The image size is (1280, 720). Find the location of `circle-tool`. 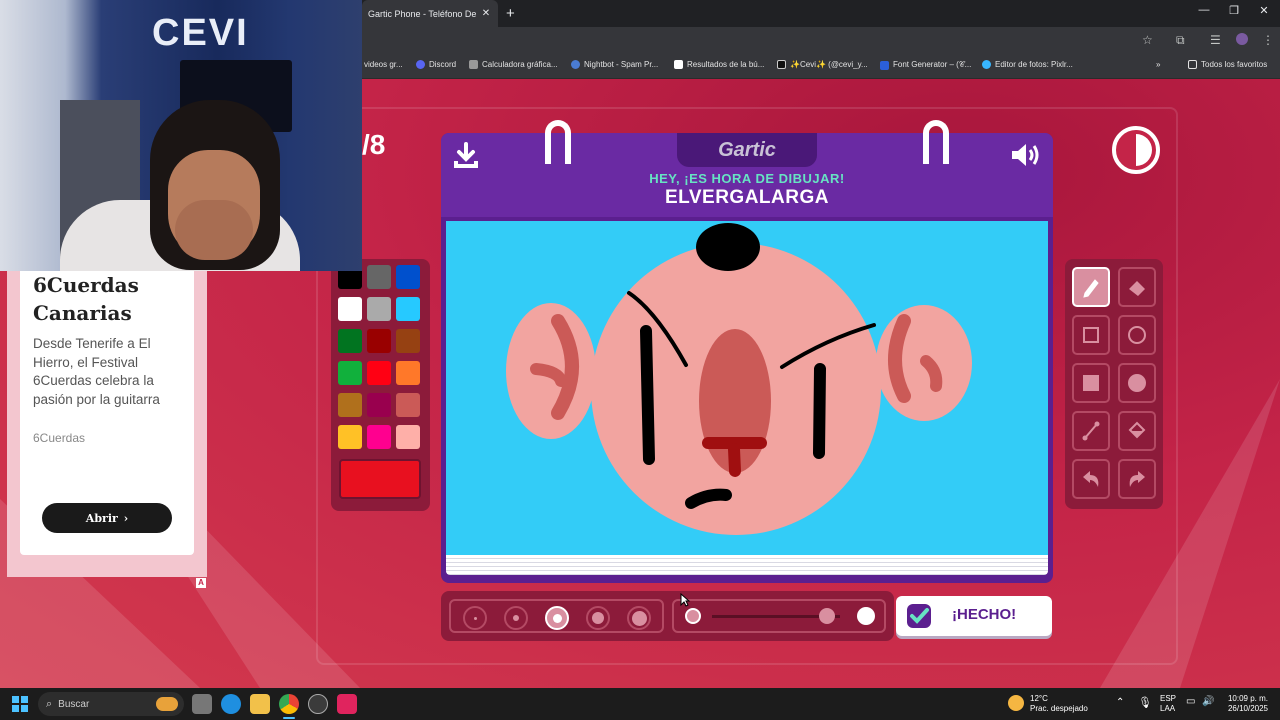

circle-tool is located at coordinates (1137, 335).